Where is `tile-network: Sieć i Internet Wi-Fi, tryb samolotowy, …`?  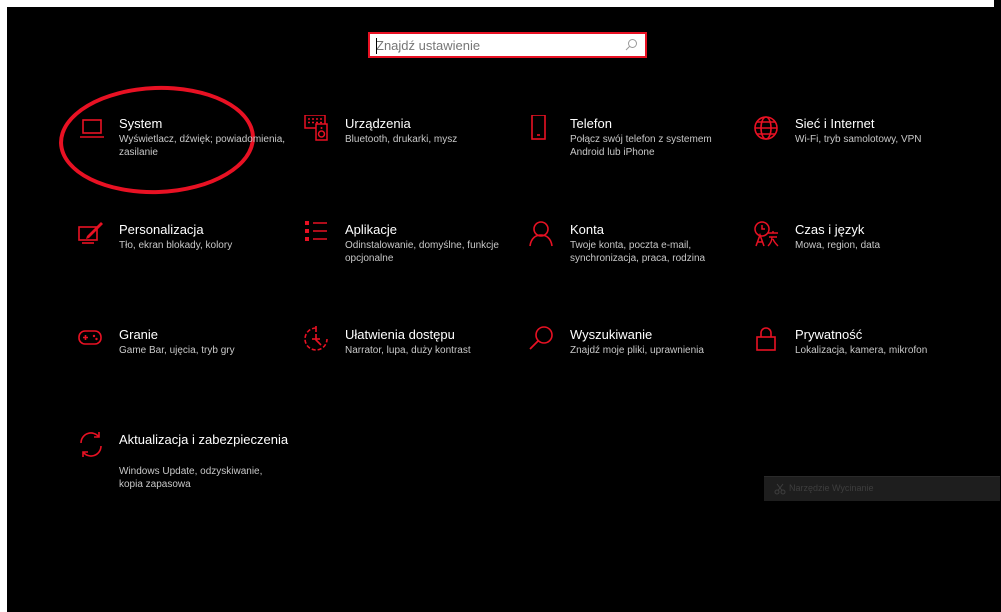 tile-network: Sieć i Internet Wi-Fi, tryb samolotowy, … is located at coordinates (859, 155).